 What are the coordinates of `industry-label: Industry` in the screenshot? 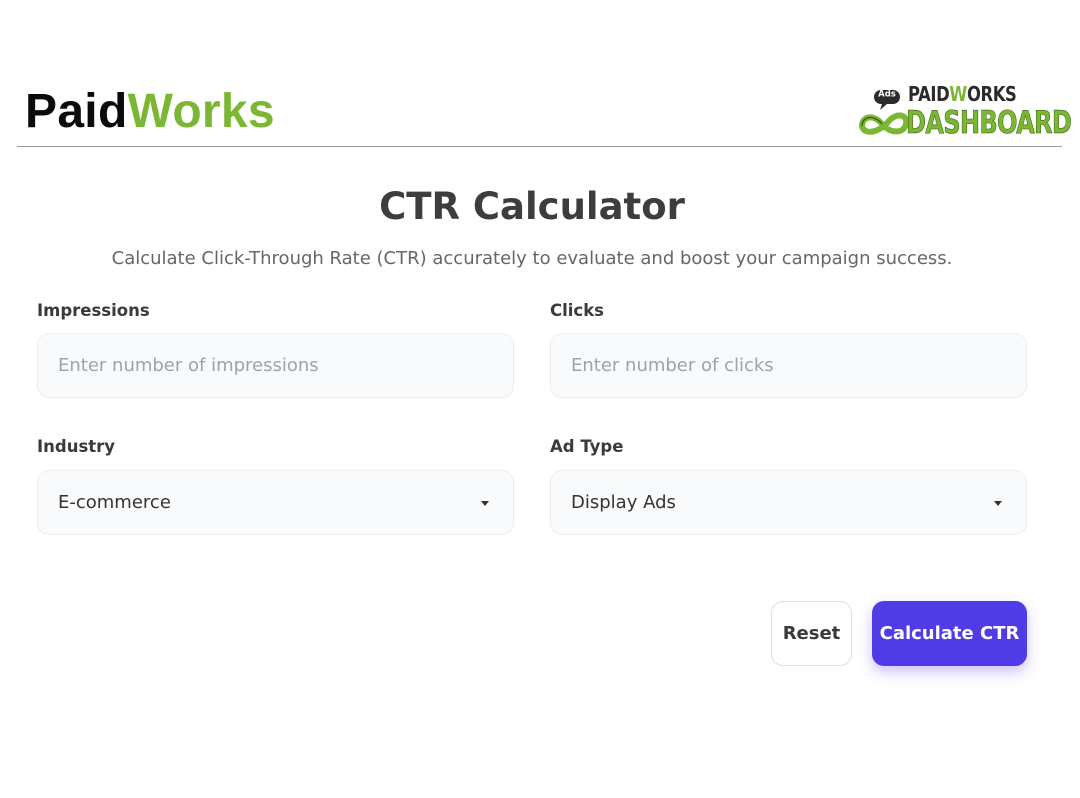 It's located at (76, 446).